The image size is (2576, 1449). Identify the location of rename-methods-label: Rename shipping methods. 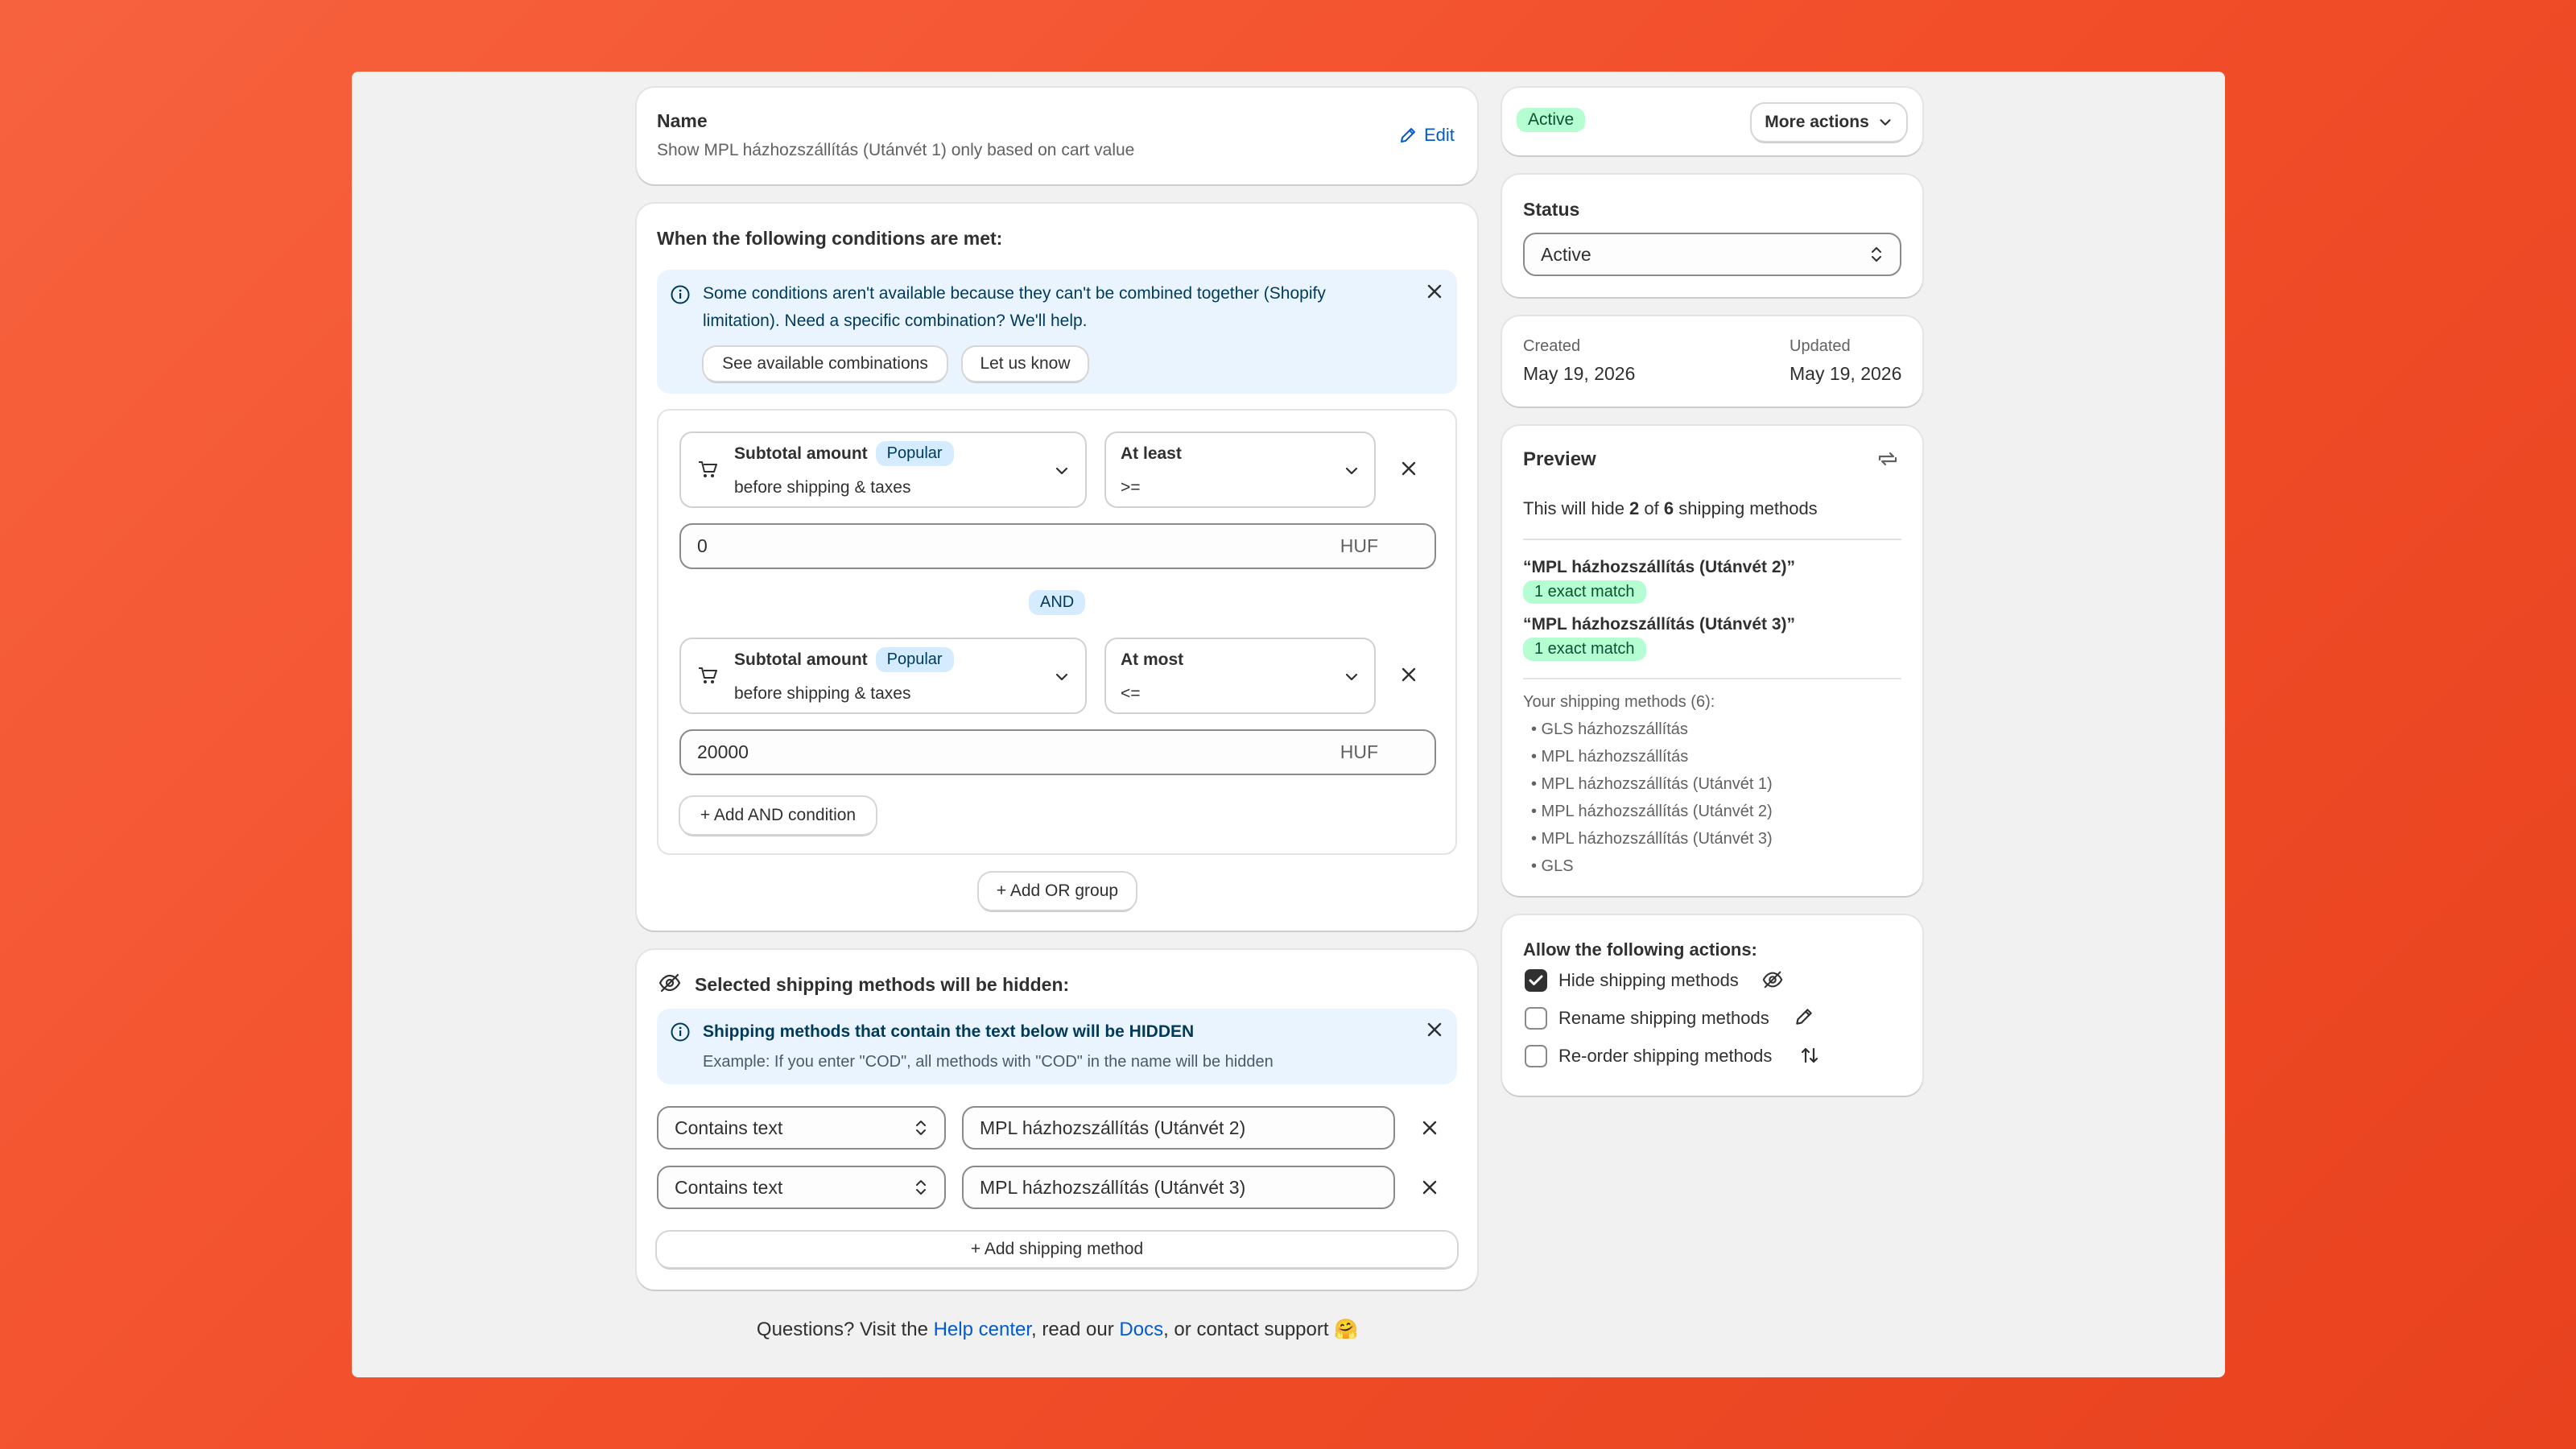
(1663, 1018).